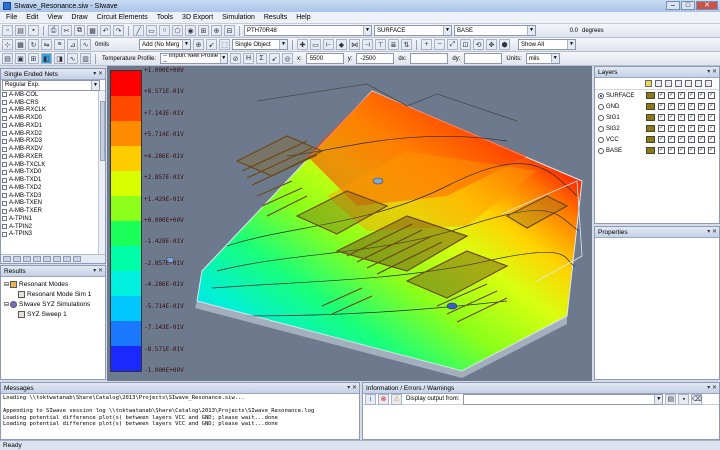 The image size is (720, 450). I want to click on close-button: ✕, so click(707, 5).